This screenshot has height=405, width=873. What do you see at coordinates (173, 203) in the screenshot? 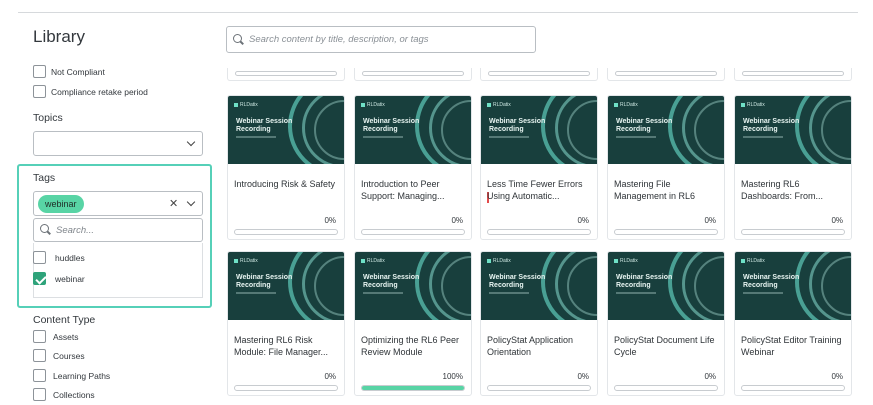
I see `clear-icon: ✕` at bounding box center [173, 203].